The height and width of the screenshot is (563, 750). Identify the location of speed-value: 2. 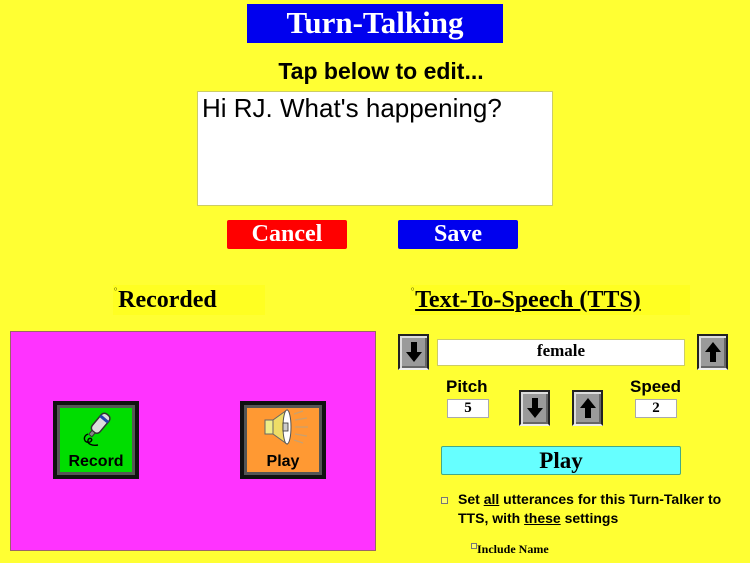
(656, 408).